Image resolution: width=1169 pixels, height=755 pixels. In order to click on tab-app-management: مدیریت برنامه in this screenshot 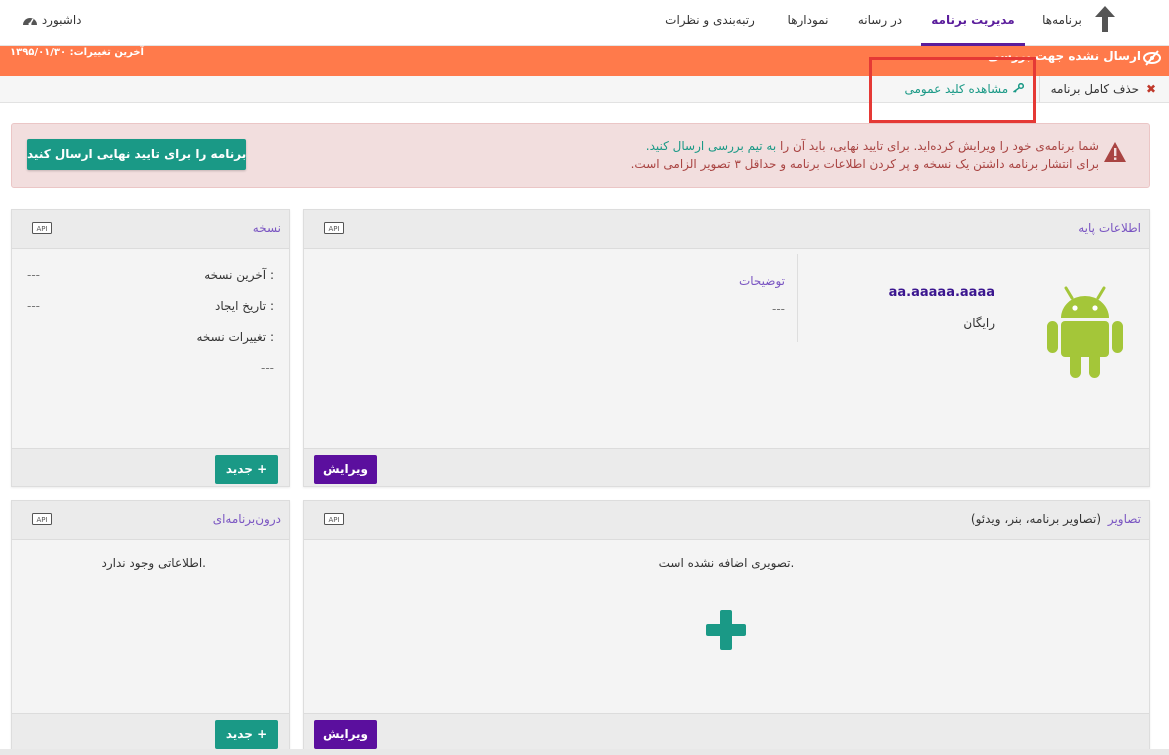, I will do `click(973, 23)`.